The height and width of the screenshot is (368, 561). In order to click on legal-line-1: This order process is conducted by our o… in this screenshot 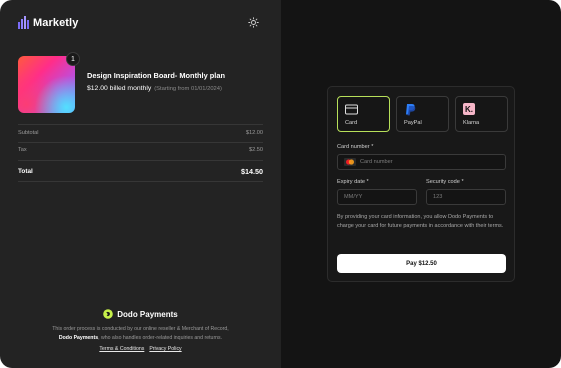, I will do `click(140, 329)`.